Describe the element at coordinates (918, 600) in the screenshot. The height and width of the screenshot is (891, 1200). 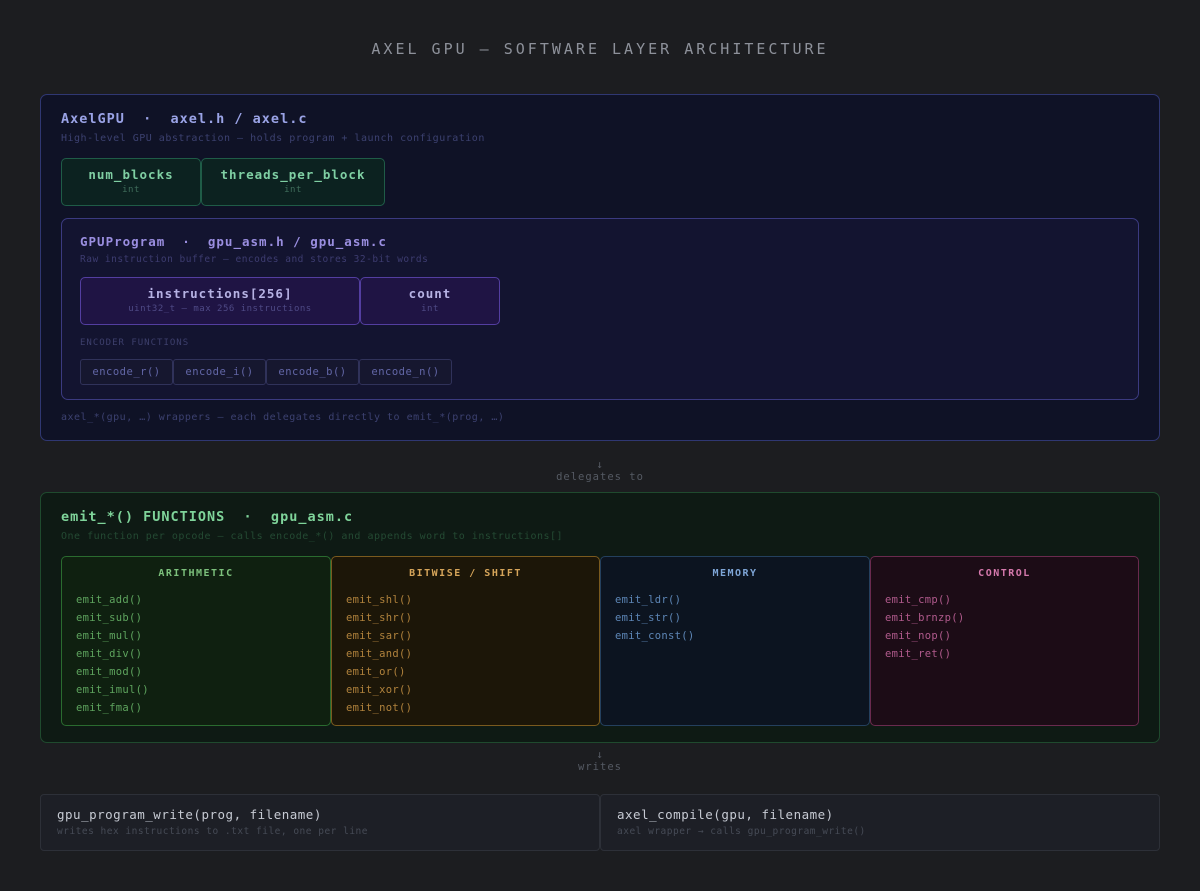
I see `emit-function-item: emit_cmp()` at that location.